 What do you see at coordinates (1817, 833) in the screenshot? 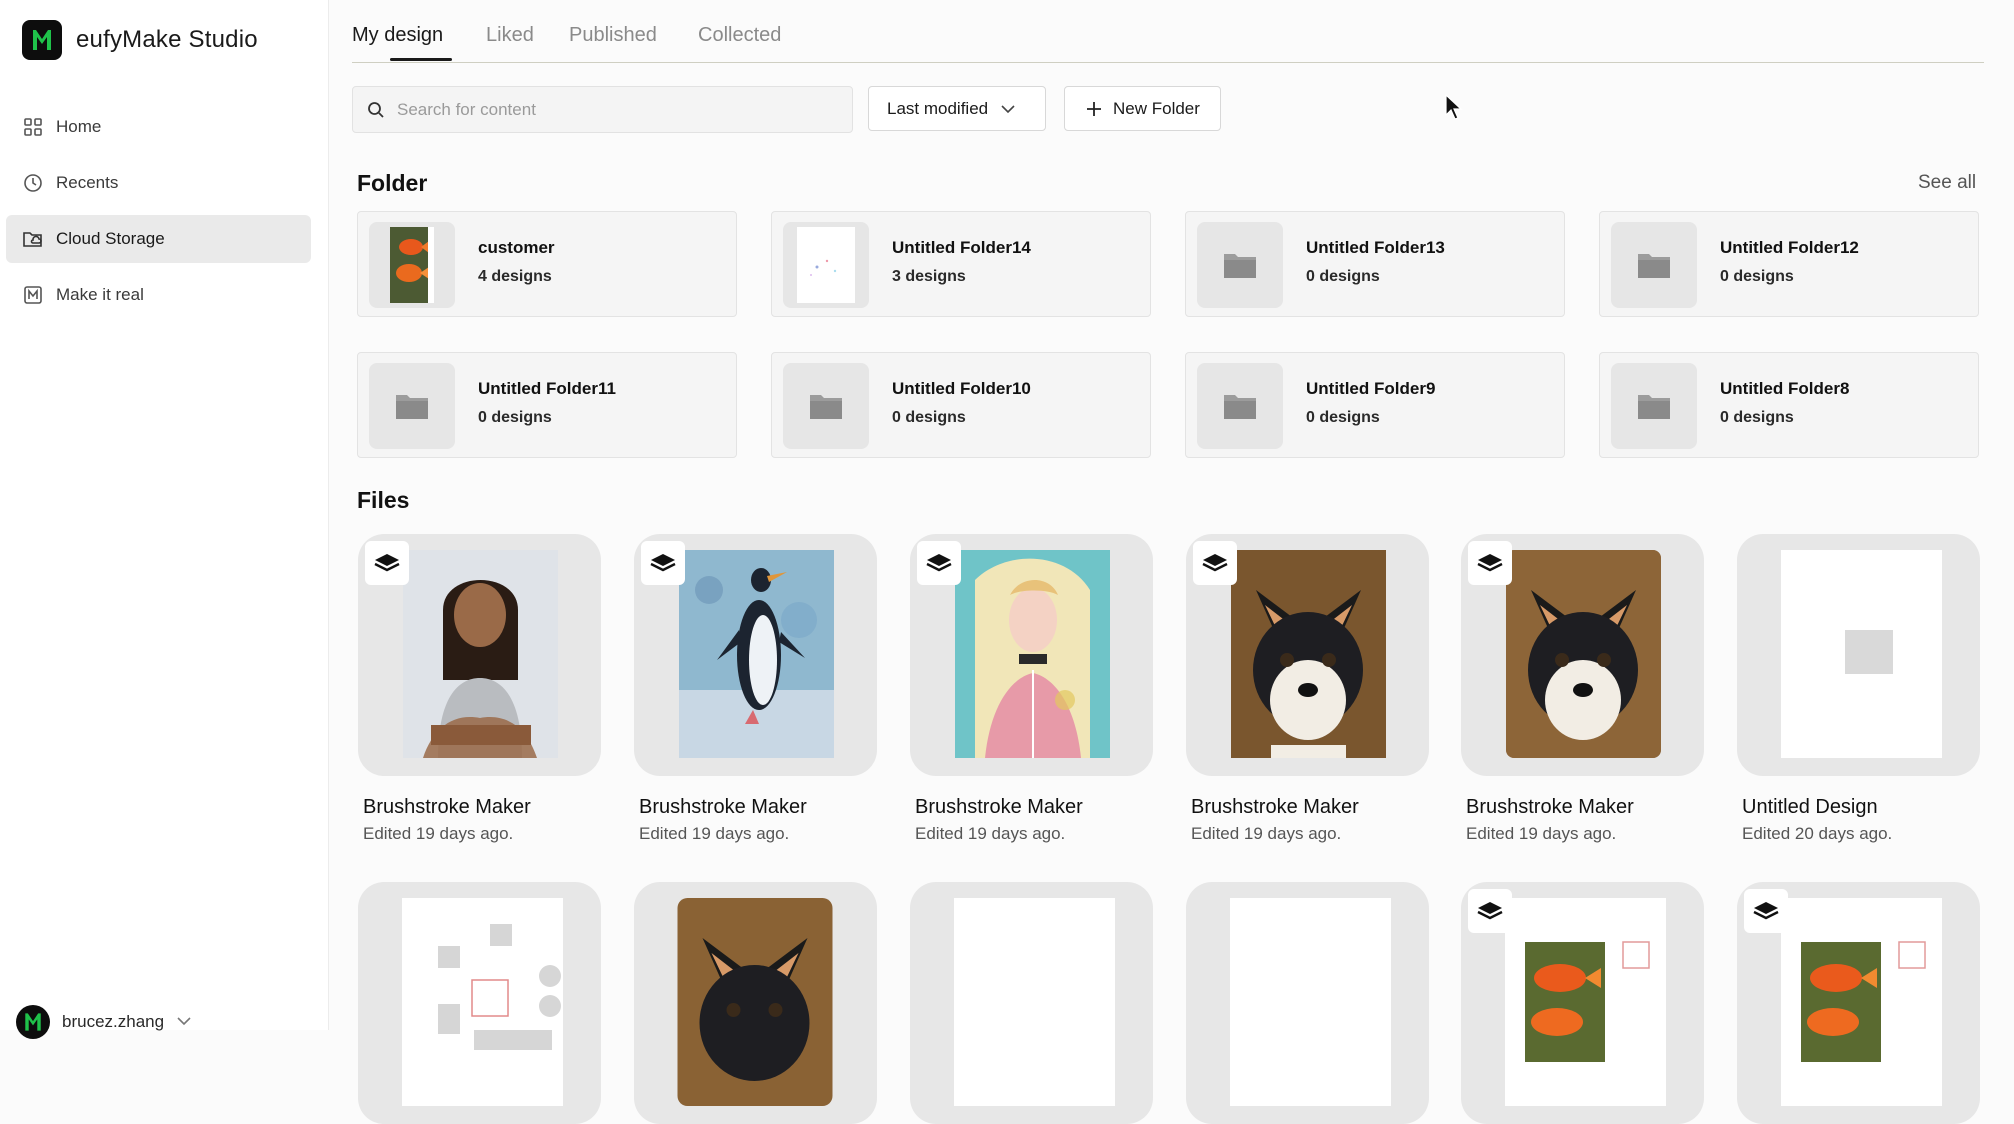
I see `file-edited: Edited 20 days ago.` at bounding box center [1817, 833].